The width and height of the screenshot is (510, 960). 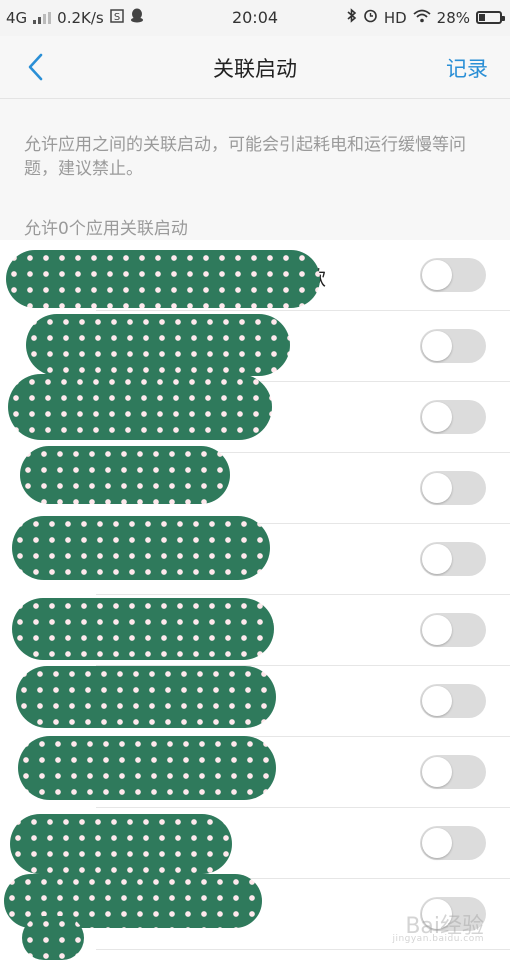 I want to click on watermark-subtext: jingyan.baidu.com, so click(x=438, y=939).